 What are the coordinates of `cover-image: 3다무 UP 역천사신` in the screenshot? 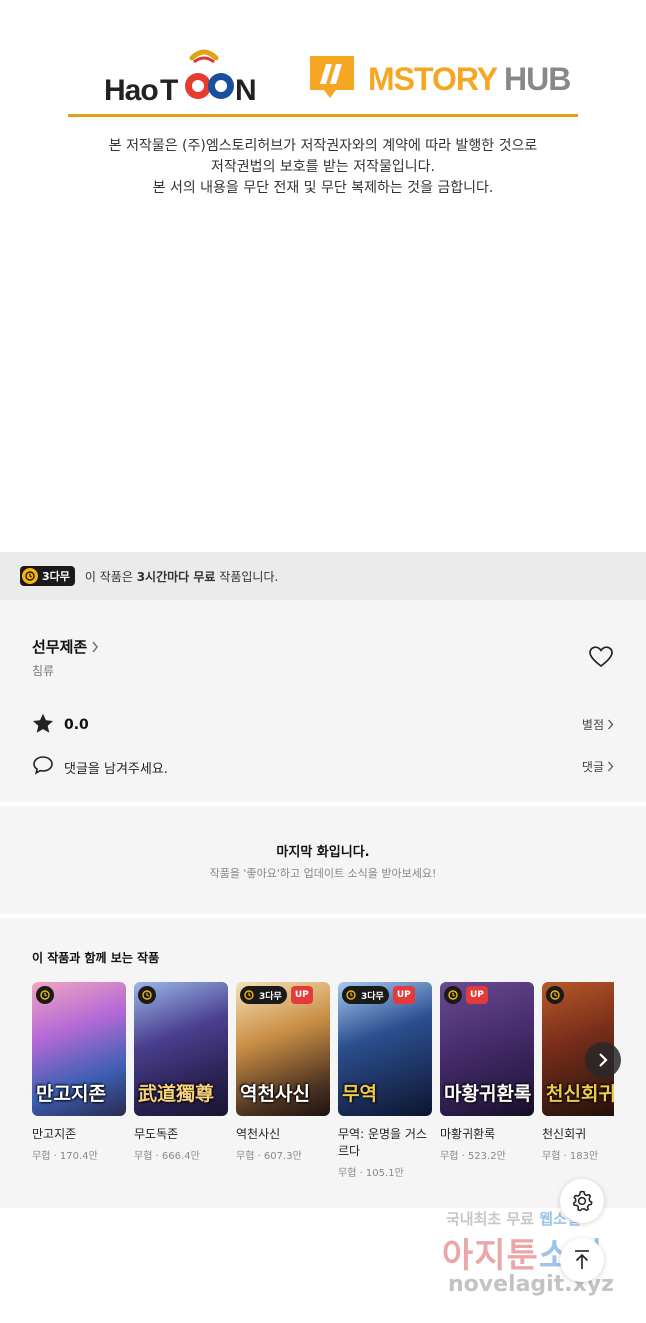 It's located at (283, 1049).